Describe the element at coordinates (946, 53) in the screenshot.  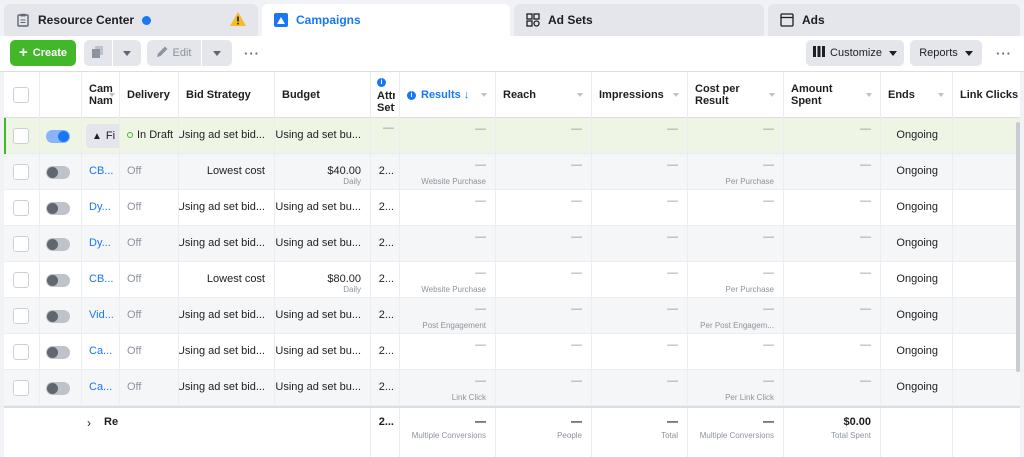
I see `reports-button: Reports` at that location.